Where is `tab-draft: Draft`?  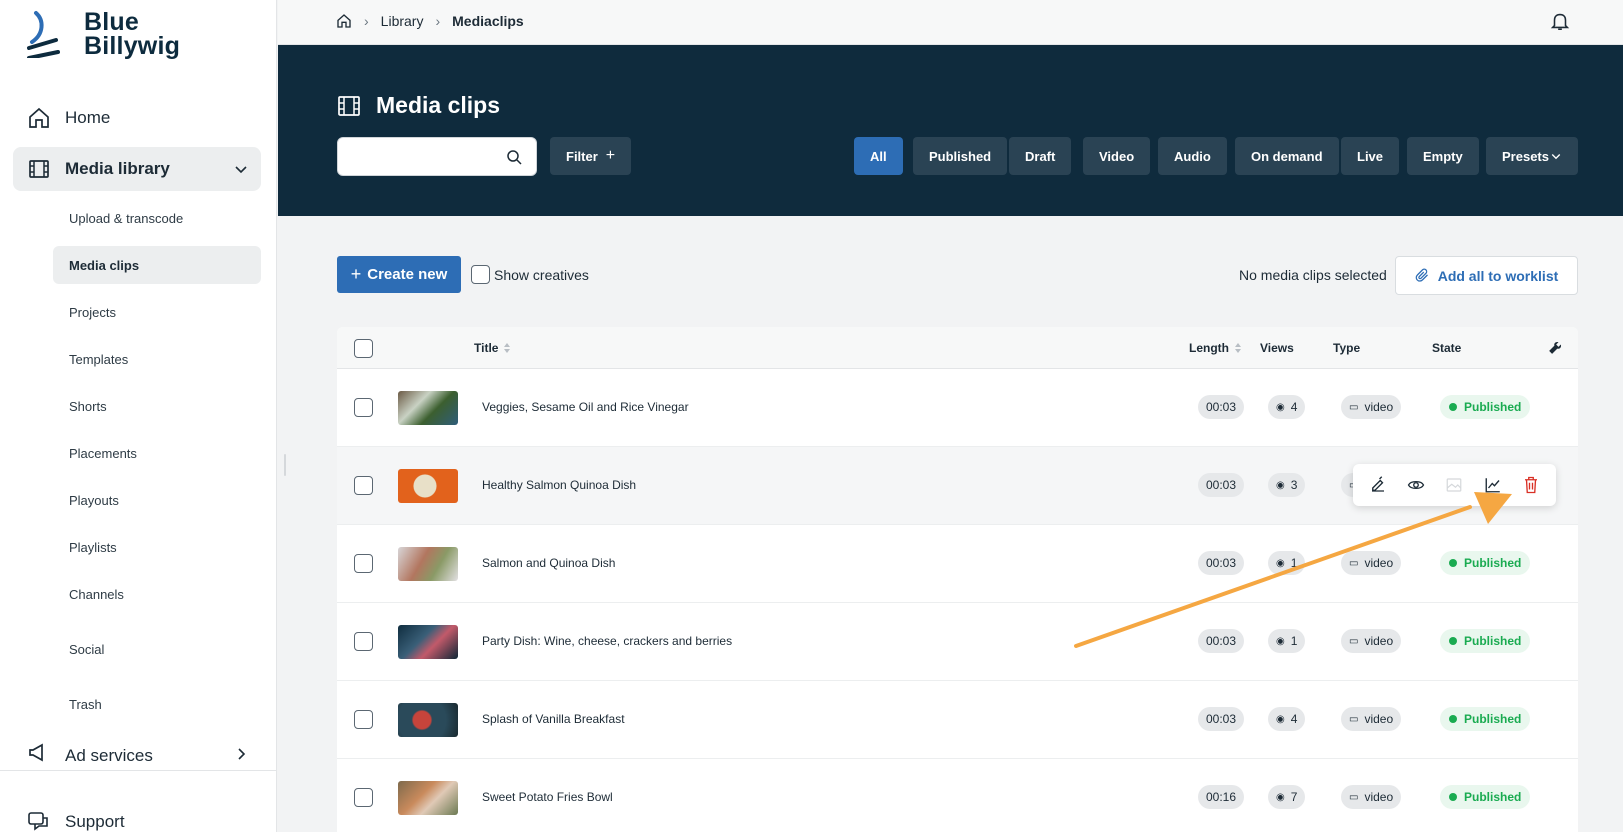
tab-draft: Draft is located at coordinates (1040, 156).